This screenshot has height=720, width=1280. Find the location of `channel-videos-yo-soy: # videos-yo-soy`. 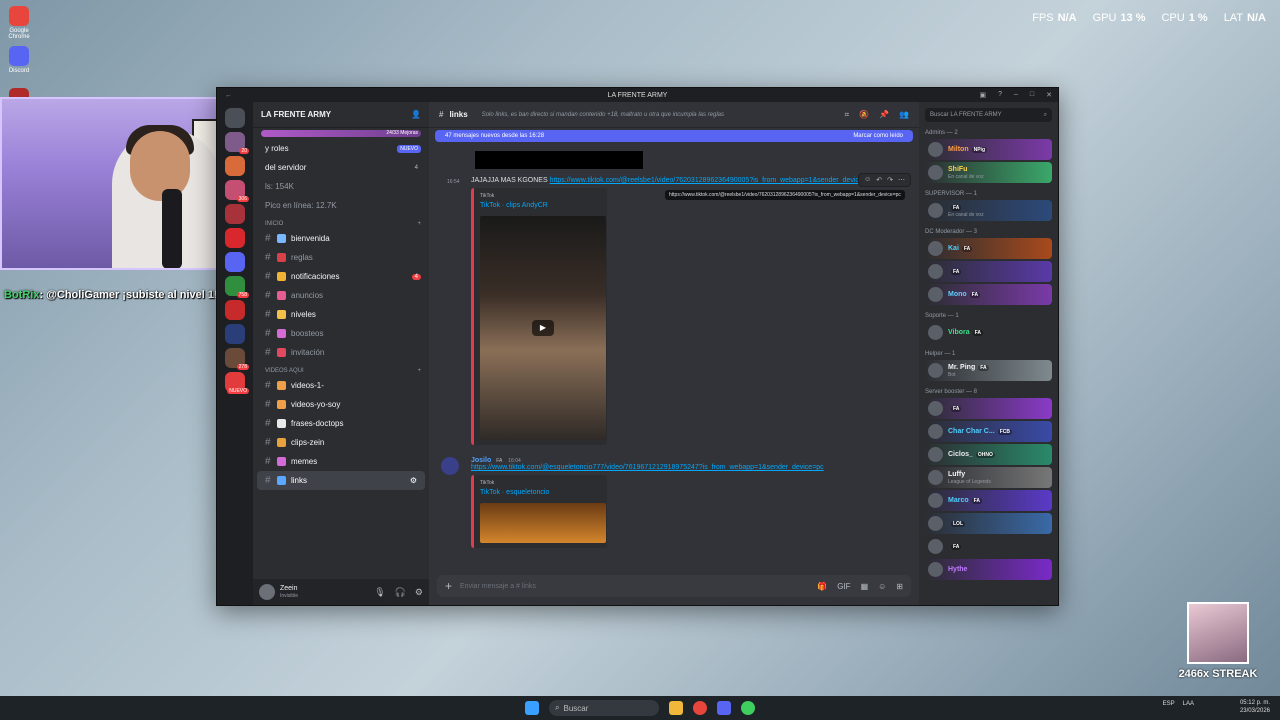

channel-videos-yo-soy: # videos-yo-soy is located at coordinates (341, 404).